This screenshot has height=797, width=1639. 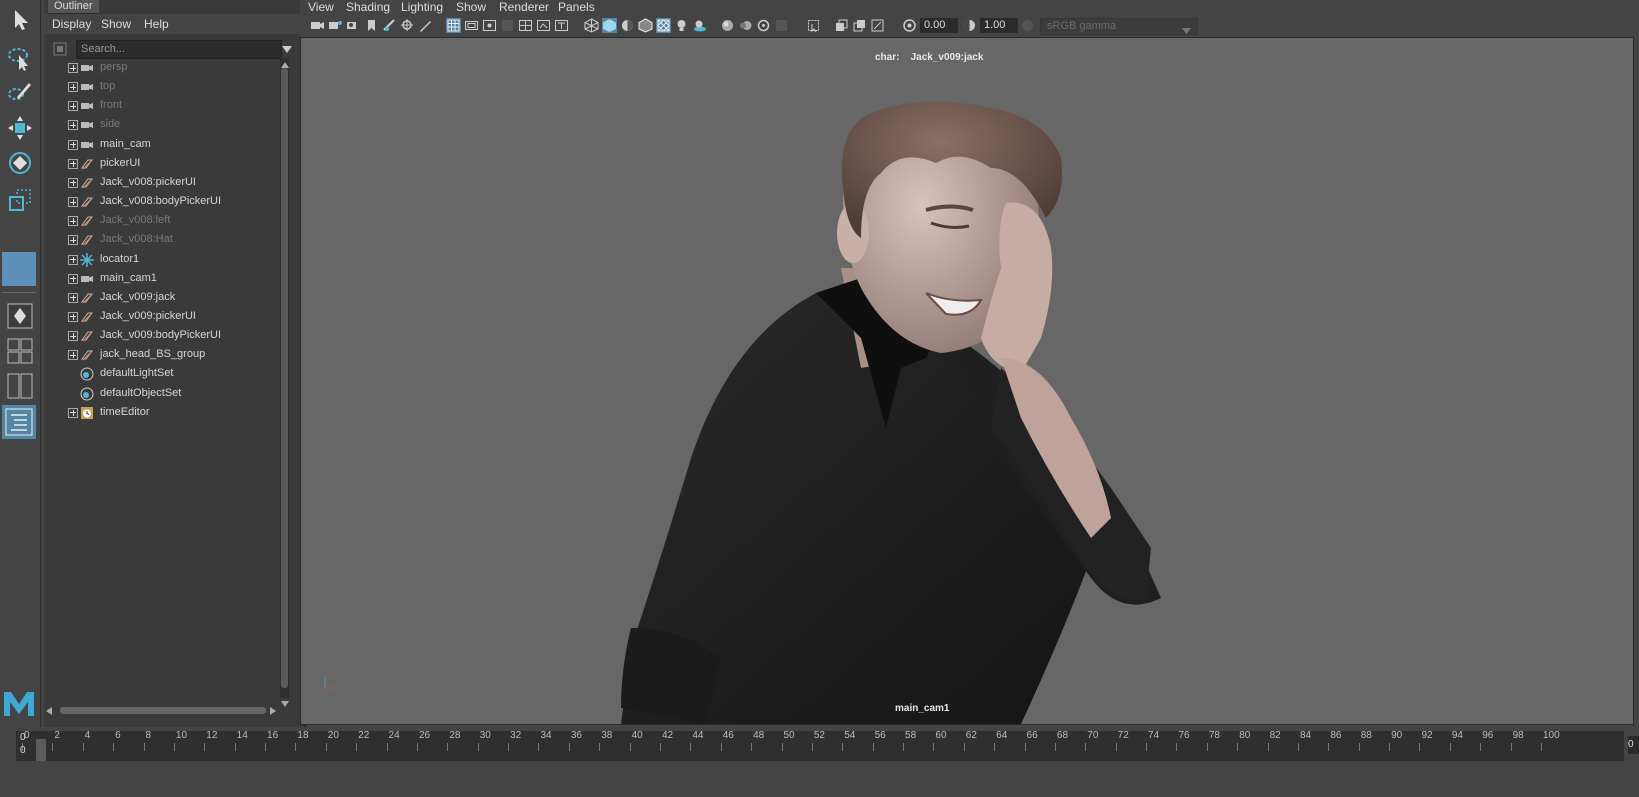 I want to click on exposure-icon, so click(x=909, y=25).